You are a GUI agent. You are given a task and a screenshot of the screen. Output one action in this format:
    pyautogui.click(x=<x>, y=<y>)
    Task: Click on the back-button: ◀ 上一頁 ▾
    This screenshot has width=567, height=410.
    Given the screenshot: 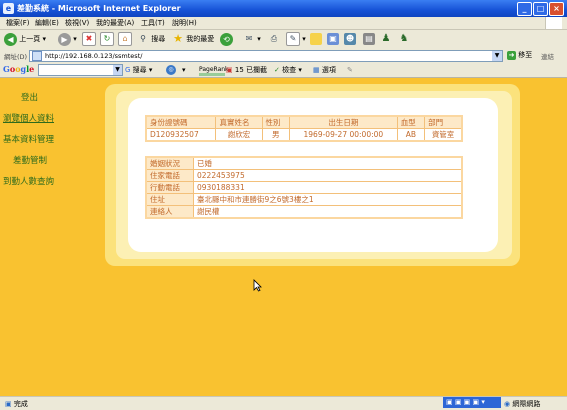 What is the action you would take?
    pyautogui.click(x=25, y=39)
    